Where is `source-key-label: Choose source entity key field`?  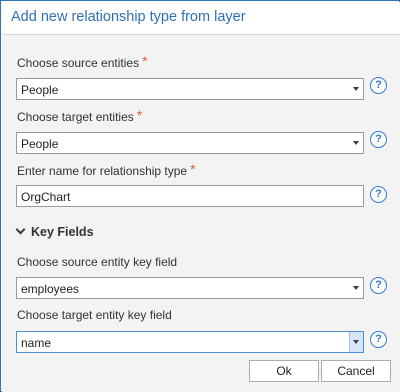 source-key-label: Choose source entity key field is located at coordinates (97, 262).